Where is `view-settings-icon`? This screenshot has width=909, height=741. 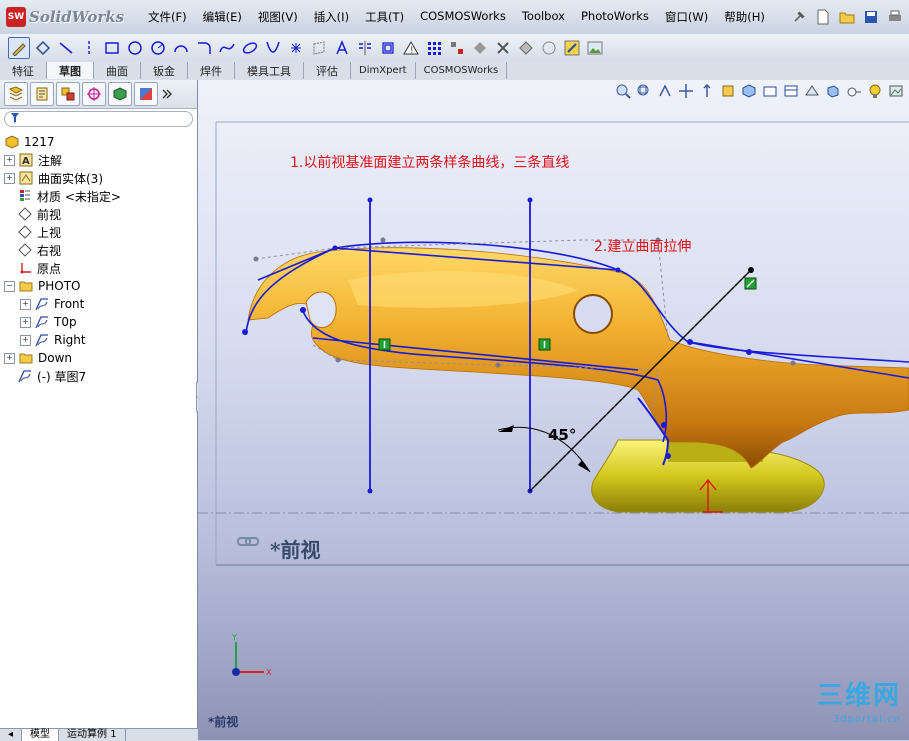 view-settings-icon is located at coordinates (854, 91).